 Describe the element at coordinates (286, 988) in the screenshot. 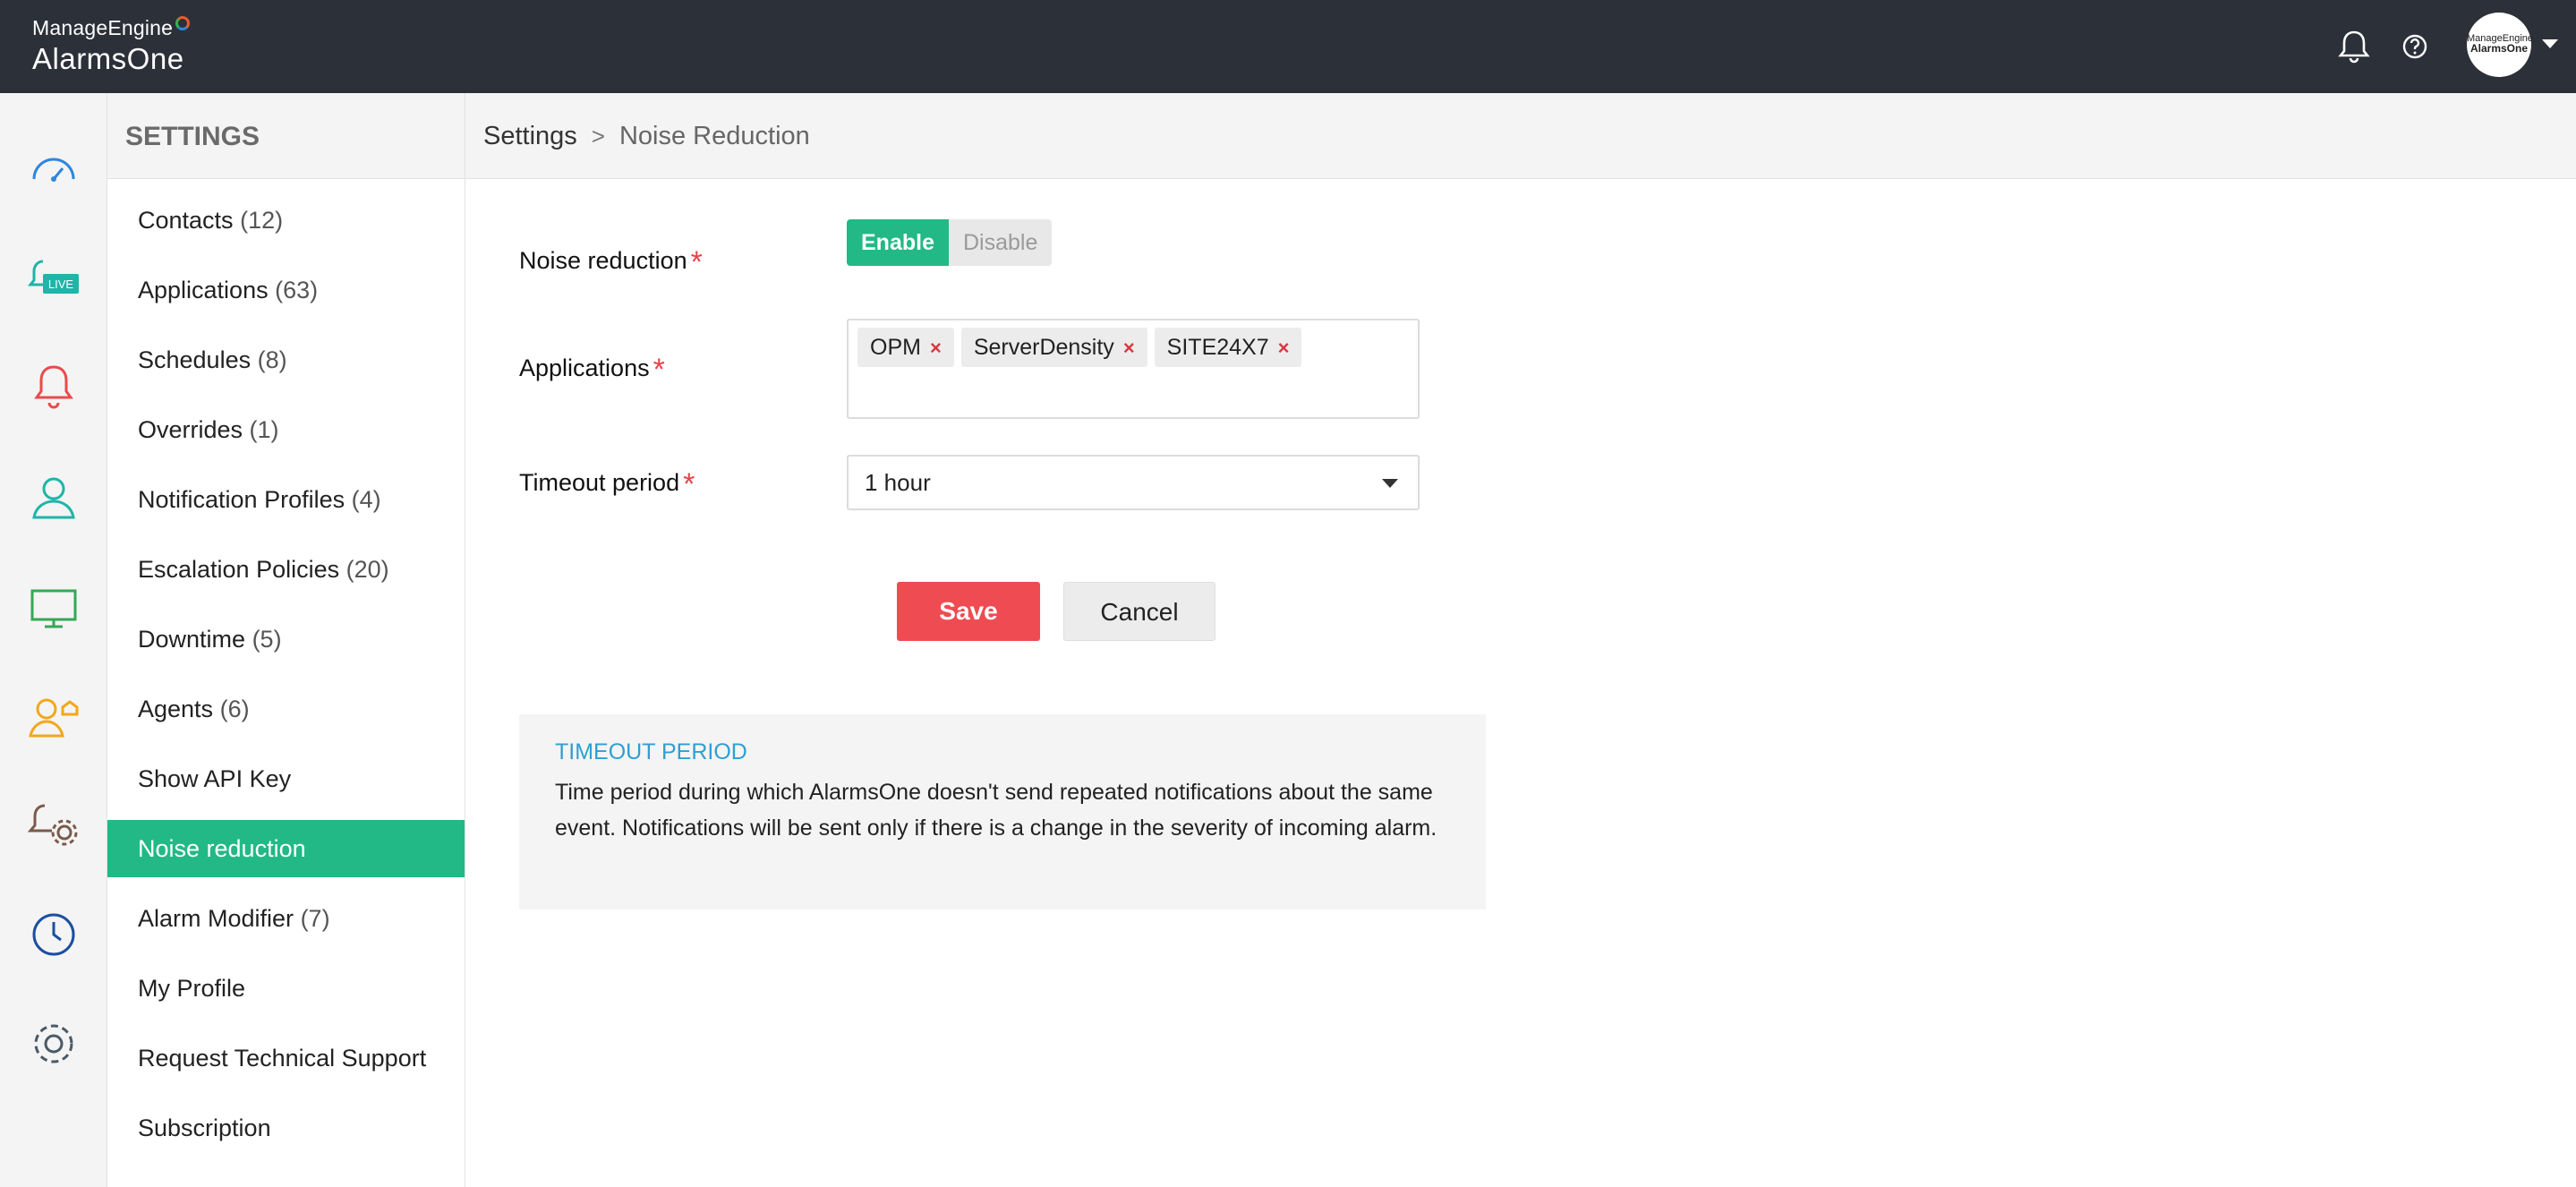

I see `sidebar-item-my-profile: My Profile` at that location.